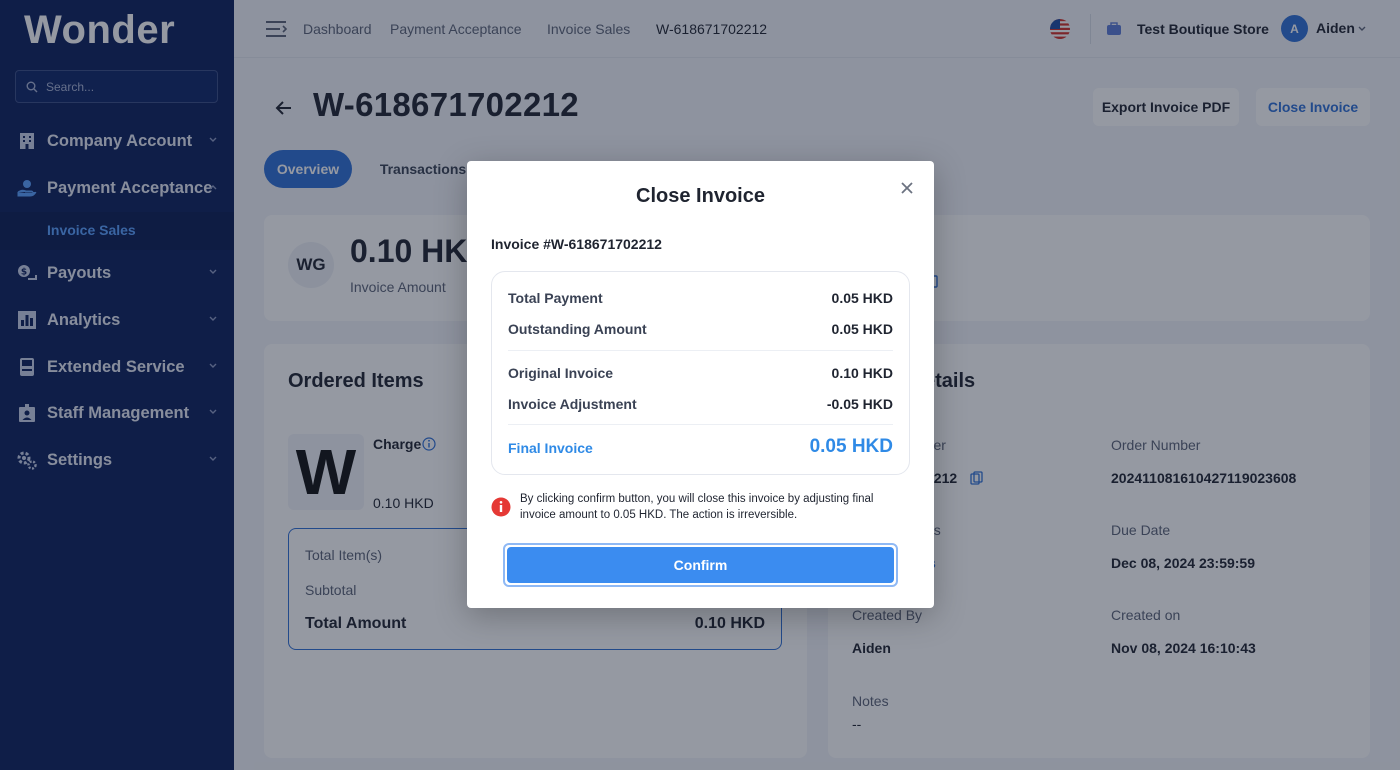 The width and height of the screenshot is (1400, 770). I want to click on invoice-adjustment-label: Invoice Adjustment, so click(572, 404).